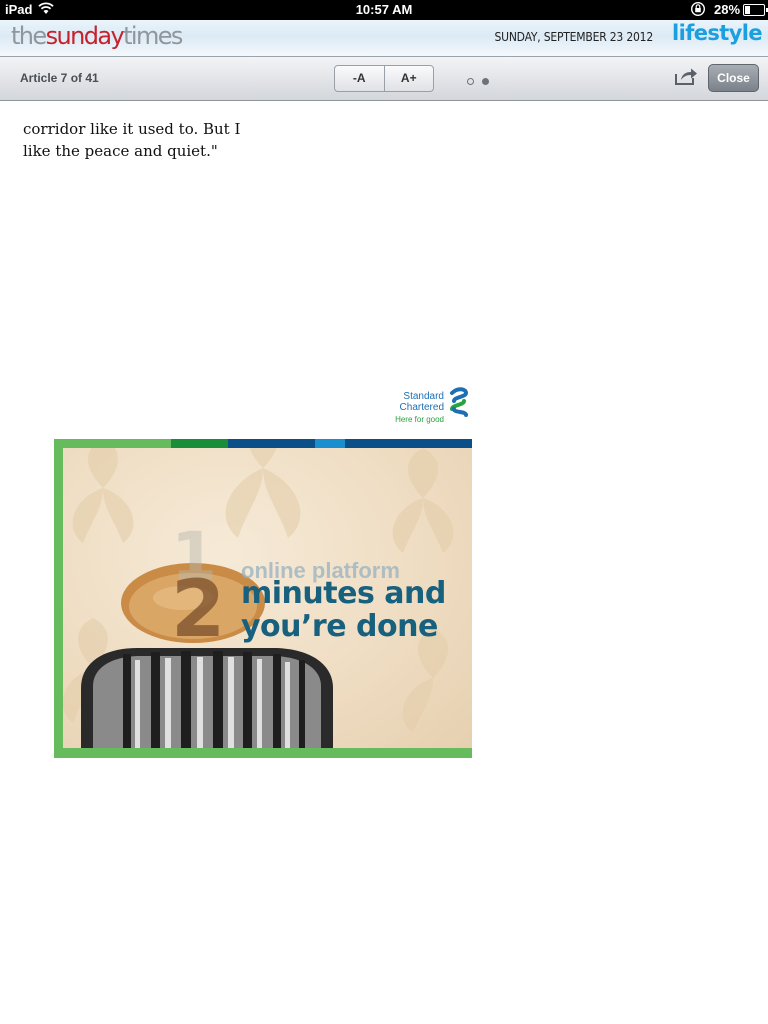 This screenshot has width=768, height=1024. Describe the element at coordinates (717, 33) in the screenshot. I see `section-title: lifestyle` at that location.